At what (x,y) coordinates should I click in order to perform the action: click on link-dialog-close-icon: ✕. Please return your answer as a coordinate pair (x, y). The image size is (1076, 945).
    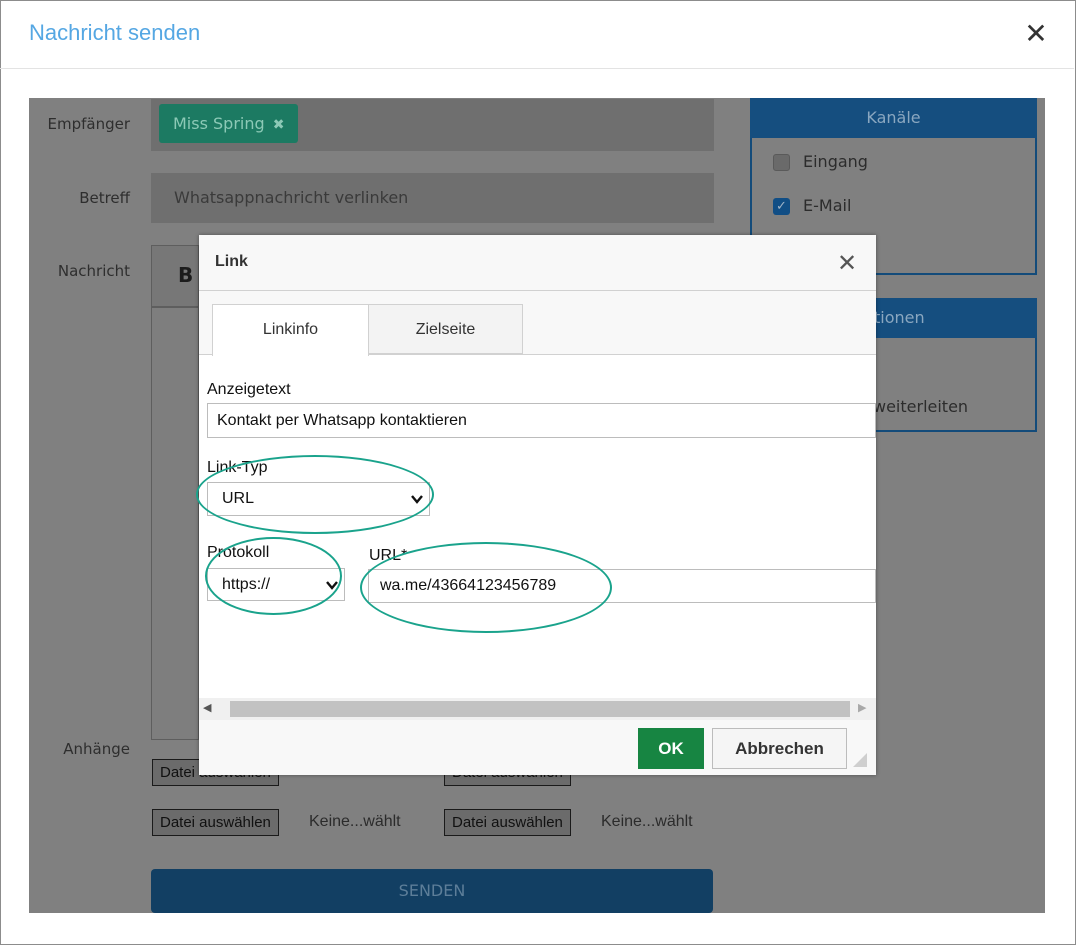
    Looking at the image, I should click on (847, 263).